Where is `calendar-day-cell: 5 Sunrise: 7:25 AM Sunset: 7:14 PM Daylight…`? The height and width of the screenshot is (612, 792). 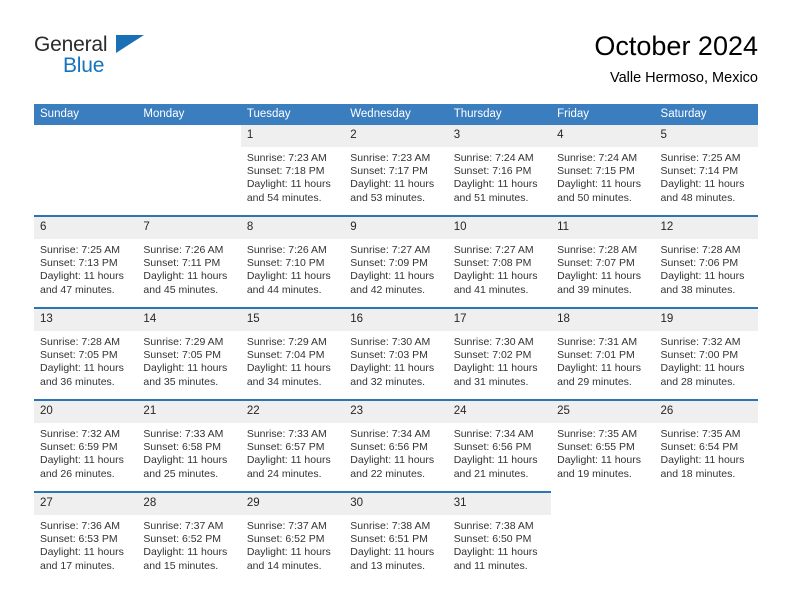 calendar-day-cell: 5 Sunrise: 7:25 AM Sunset: 7:14 PM Daylight… is located at coordinates (706, 170).